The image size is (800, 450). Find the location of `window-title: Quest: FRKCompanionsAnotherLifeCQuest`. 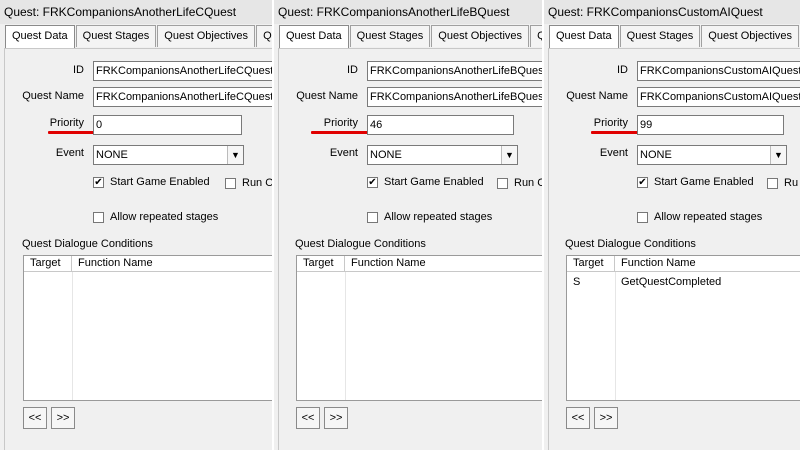

window-title: Quest: FRKCompanionsAnotherLifeCQuest is located at coordinates (136, 12).